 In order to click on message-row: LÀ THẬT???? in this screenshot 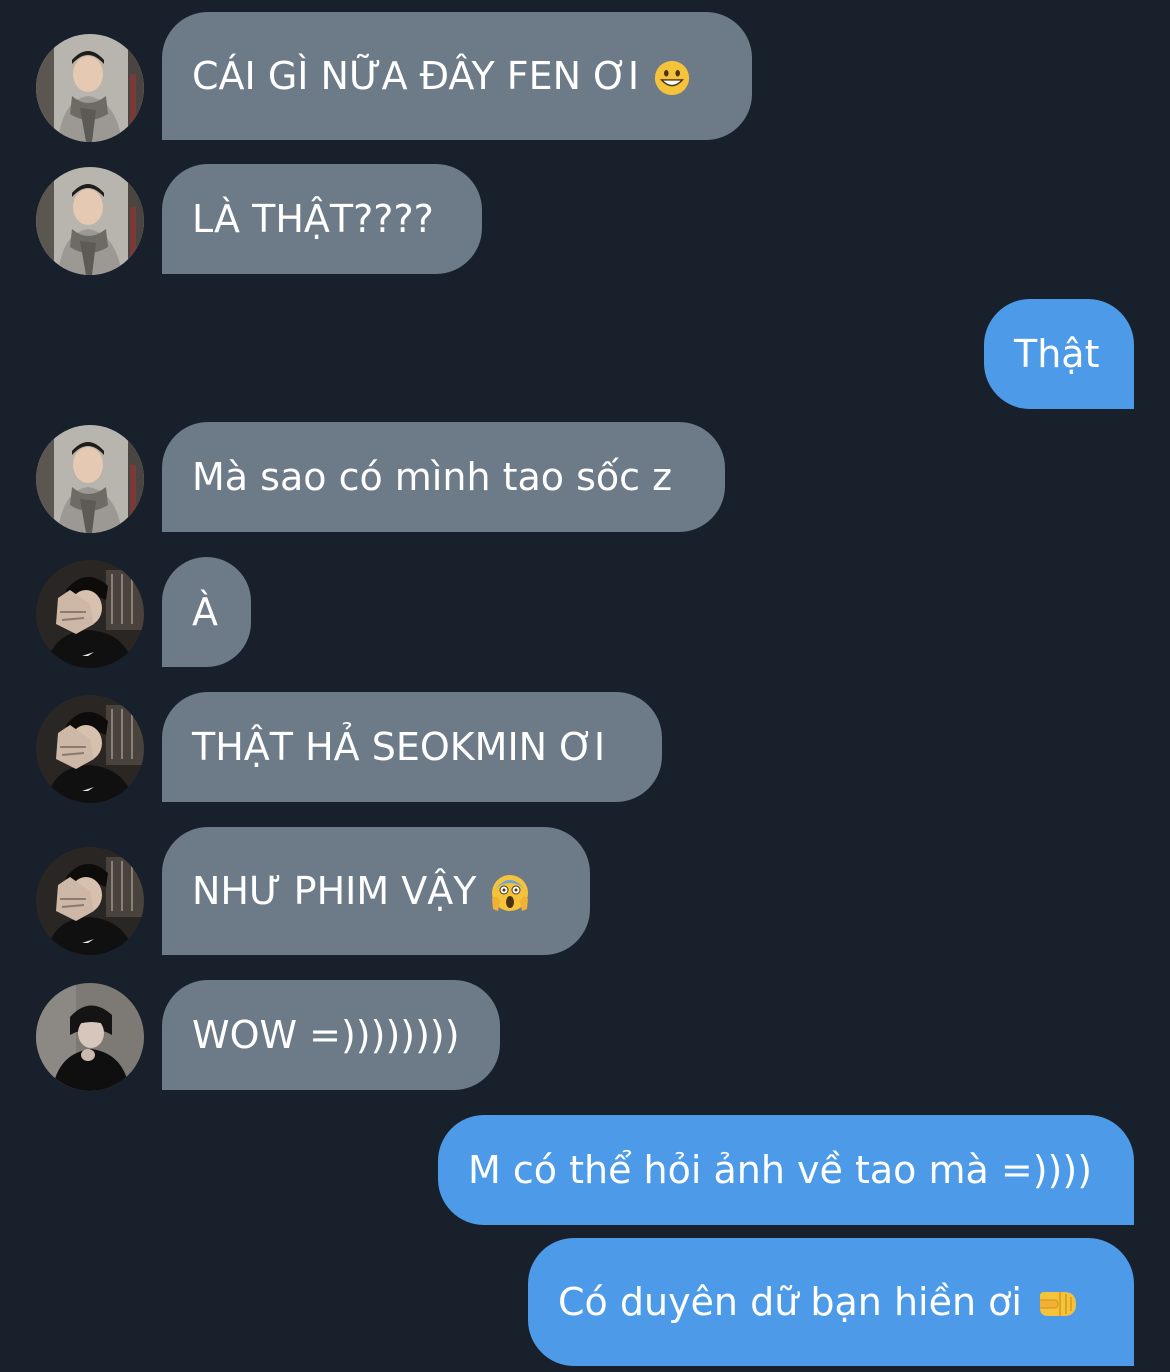, I will do `click(585, 219)`.